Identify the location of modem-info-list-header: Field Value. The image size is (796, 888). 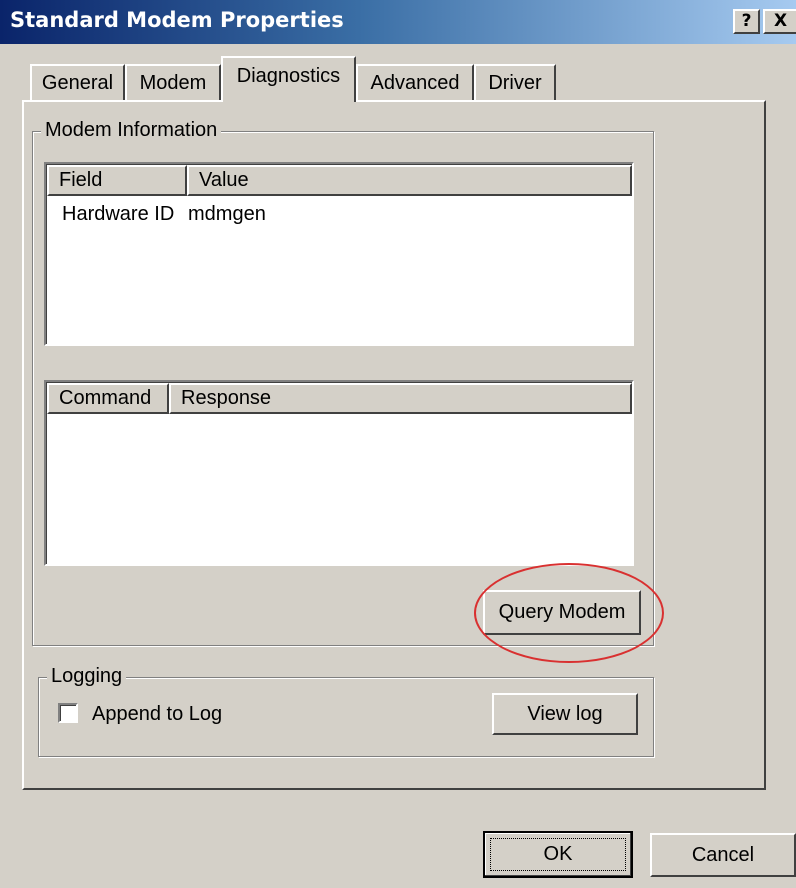
(339, 180).